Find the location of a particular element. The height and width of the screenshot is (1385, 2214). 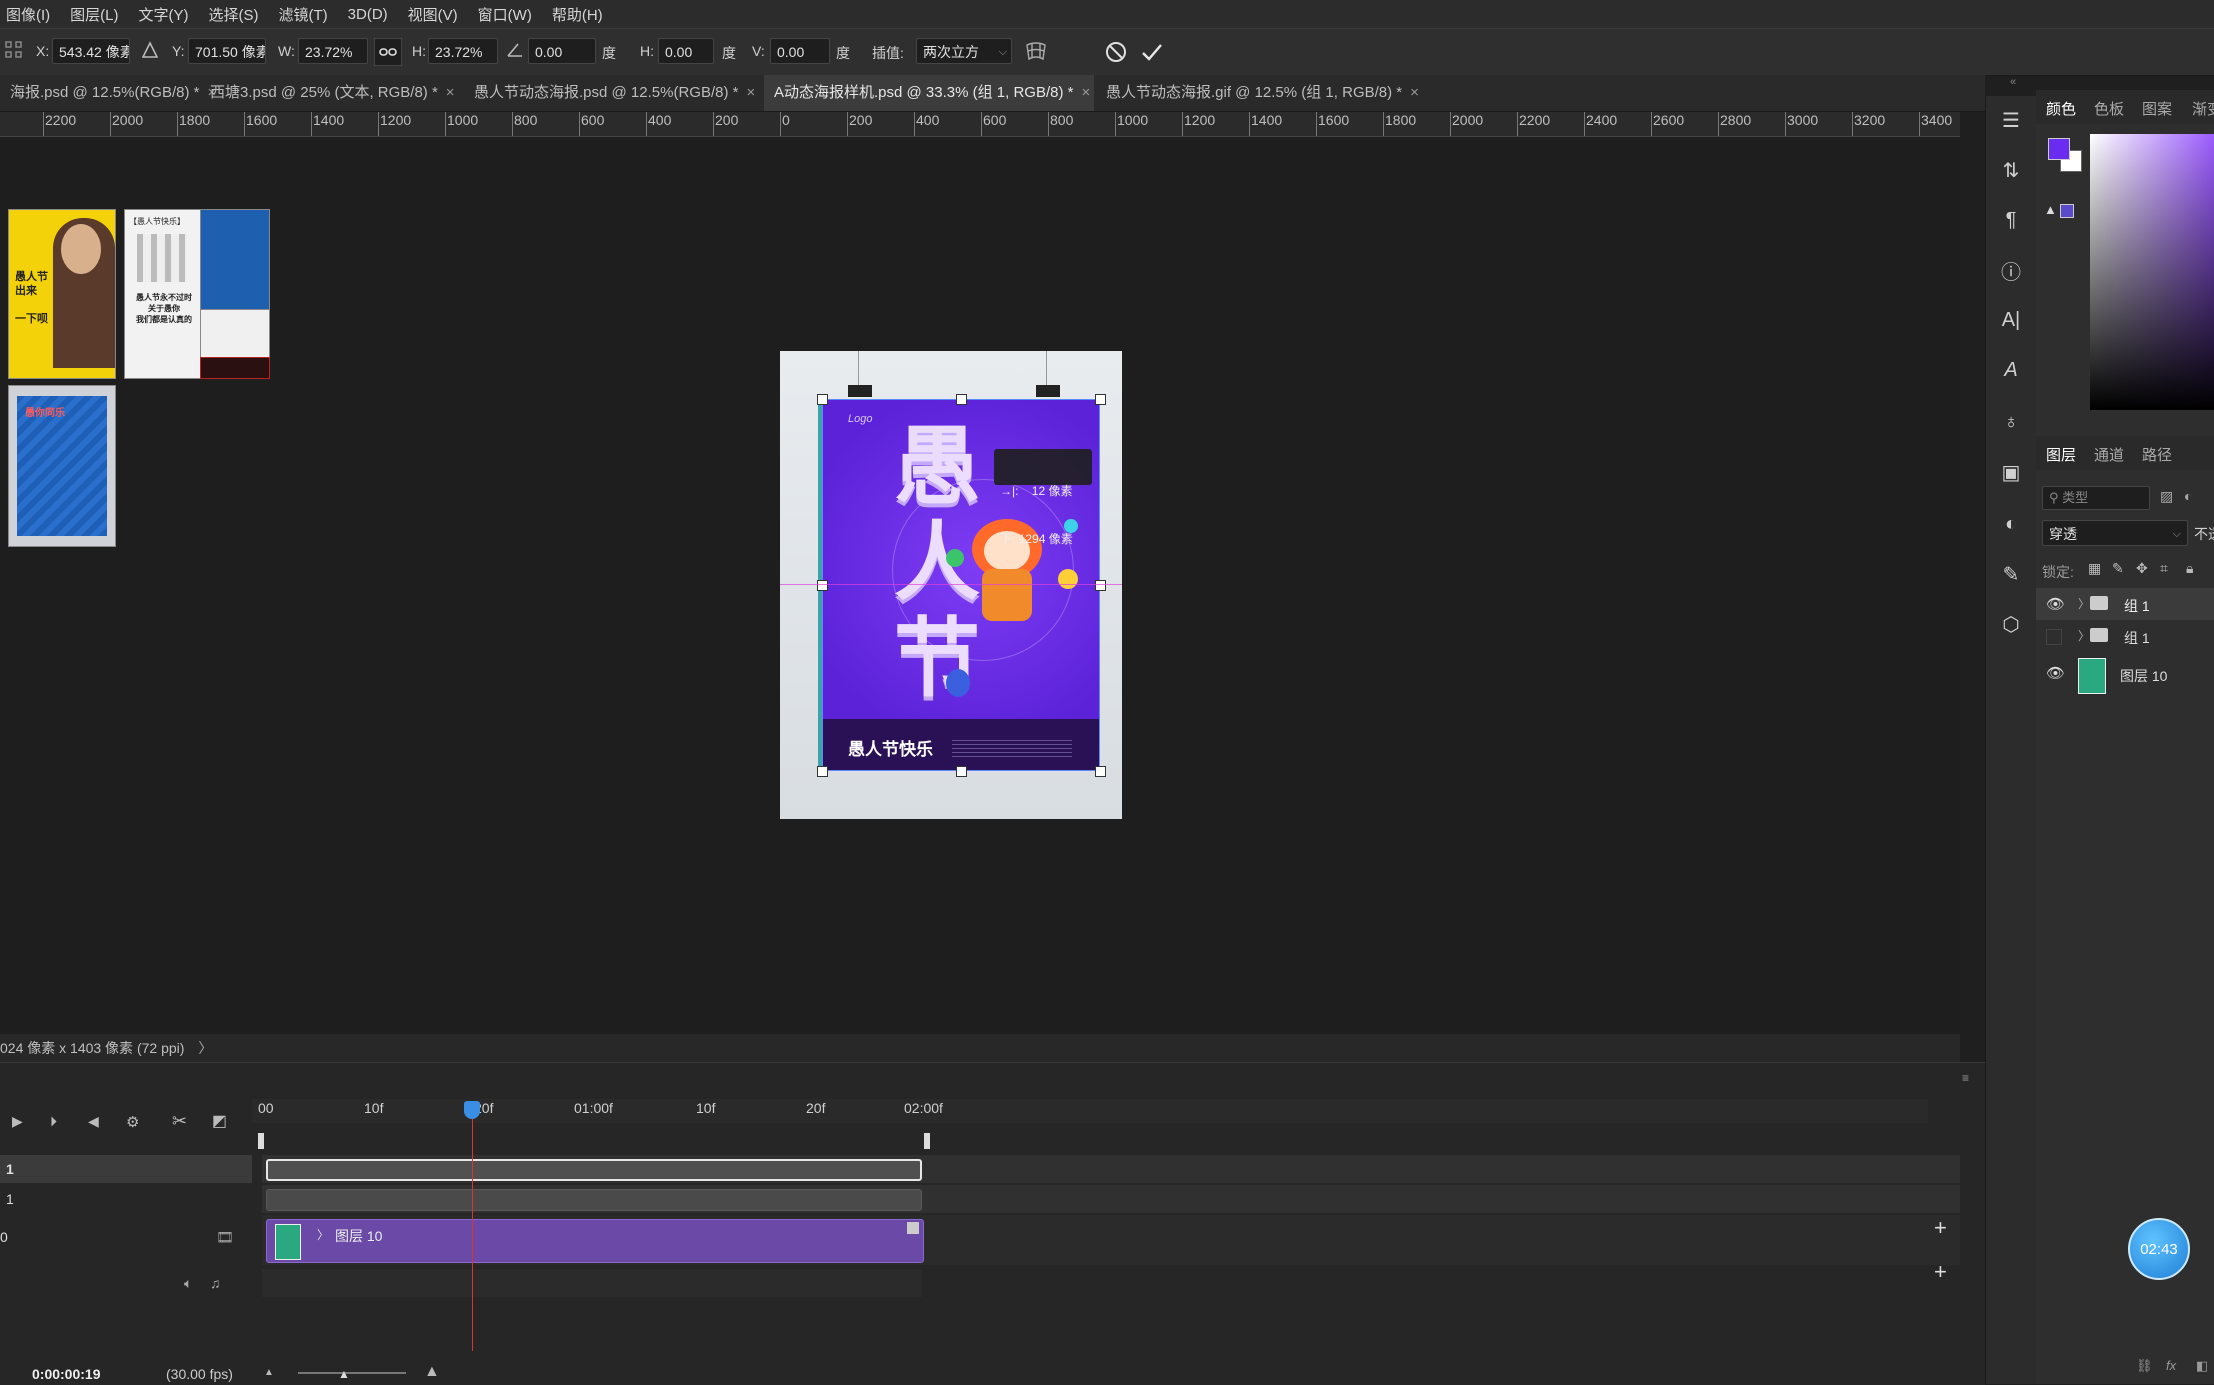

transform-handle-bottom-left is located at coordinates (822, 771).